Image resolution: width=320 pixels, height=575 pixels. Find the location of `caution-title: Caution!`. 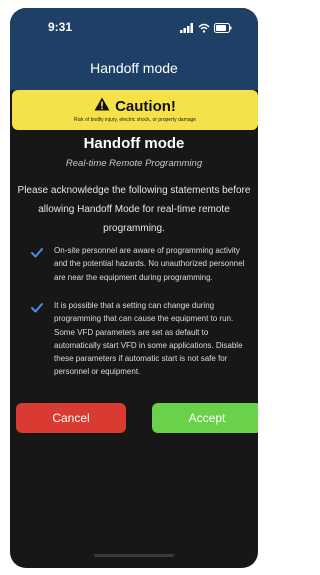

caution-title: Caution! is located at coordinates (145, 106).